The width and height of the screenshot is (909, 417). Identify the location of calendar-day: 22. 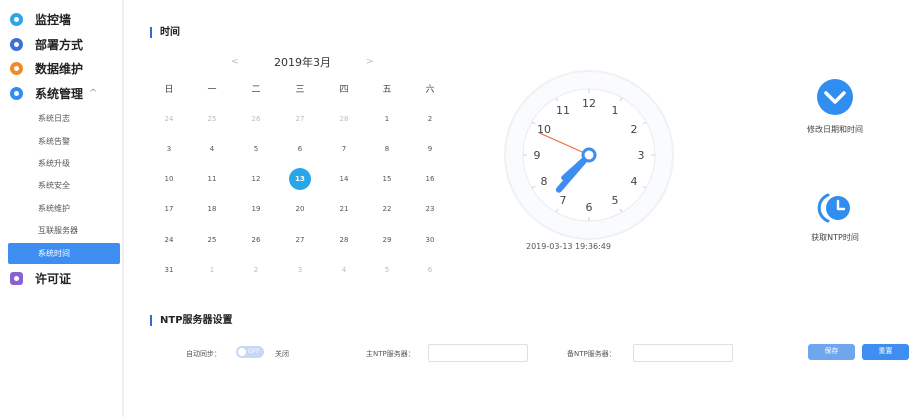
(387, 209).